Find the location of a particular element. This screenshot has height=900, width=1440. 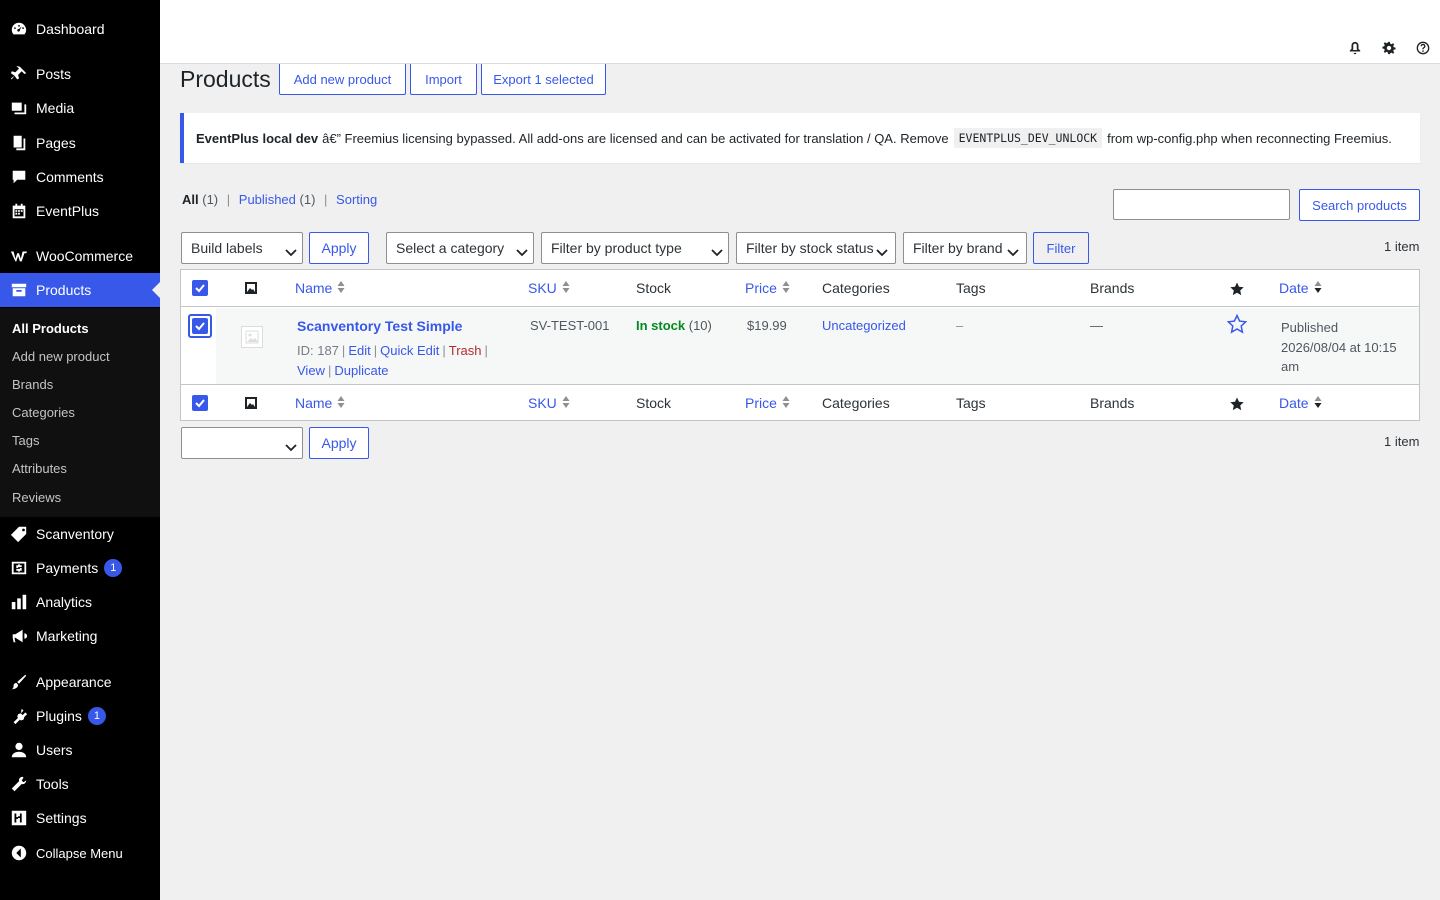

stock-quantity: (10) is located at coordinates (700, 325).